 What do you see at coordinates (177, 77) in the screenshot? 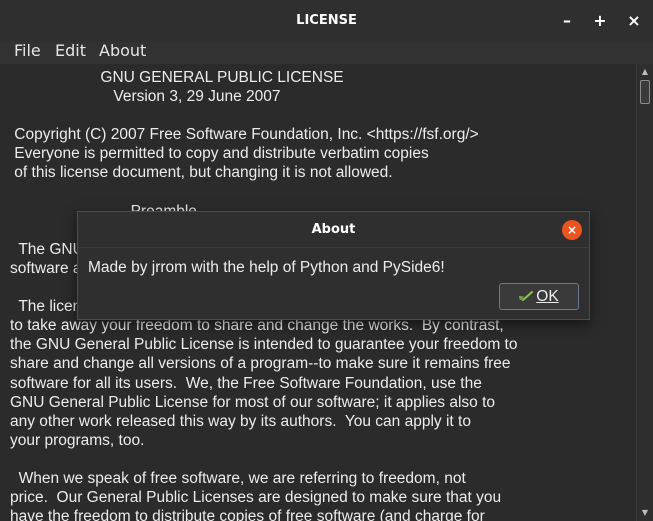
I see `document-line: GNU GENERAL PUBLIC LICENSE` at bounding box center [177, 77].